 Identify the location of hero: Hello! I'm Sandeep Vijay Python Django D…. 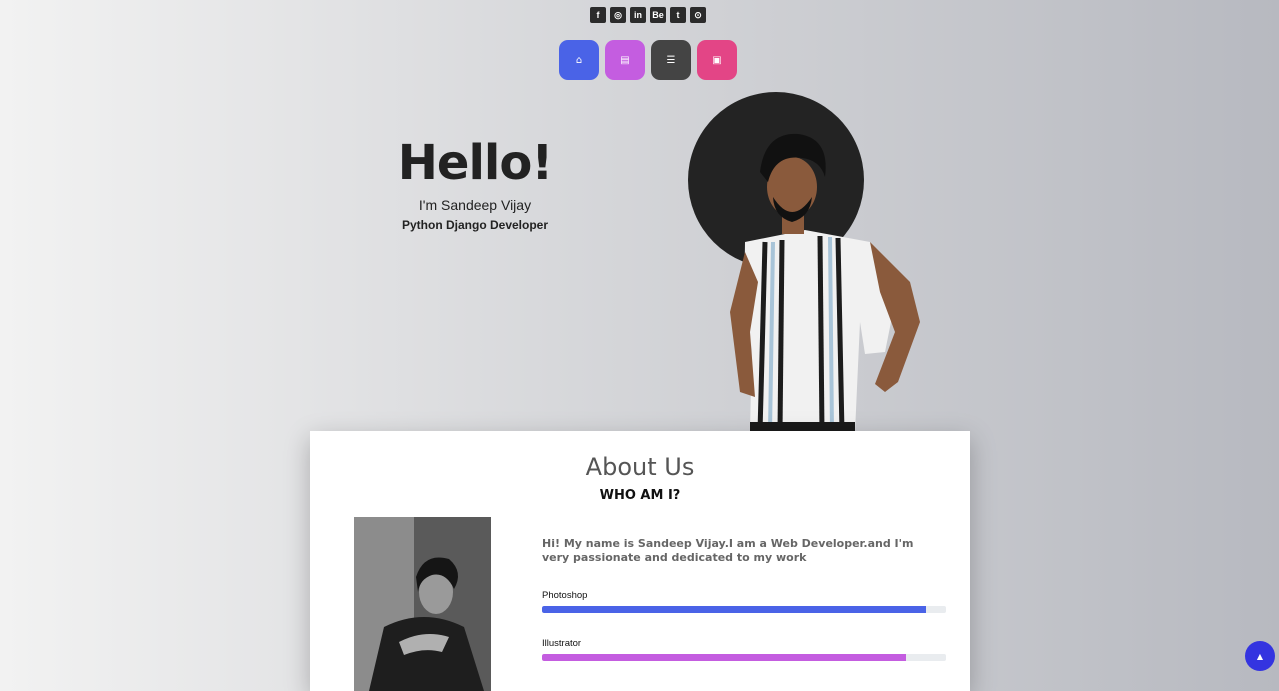
(475, 183).